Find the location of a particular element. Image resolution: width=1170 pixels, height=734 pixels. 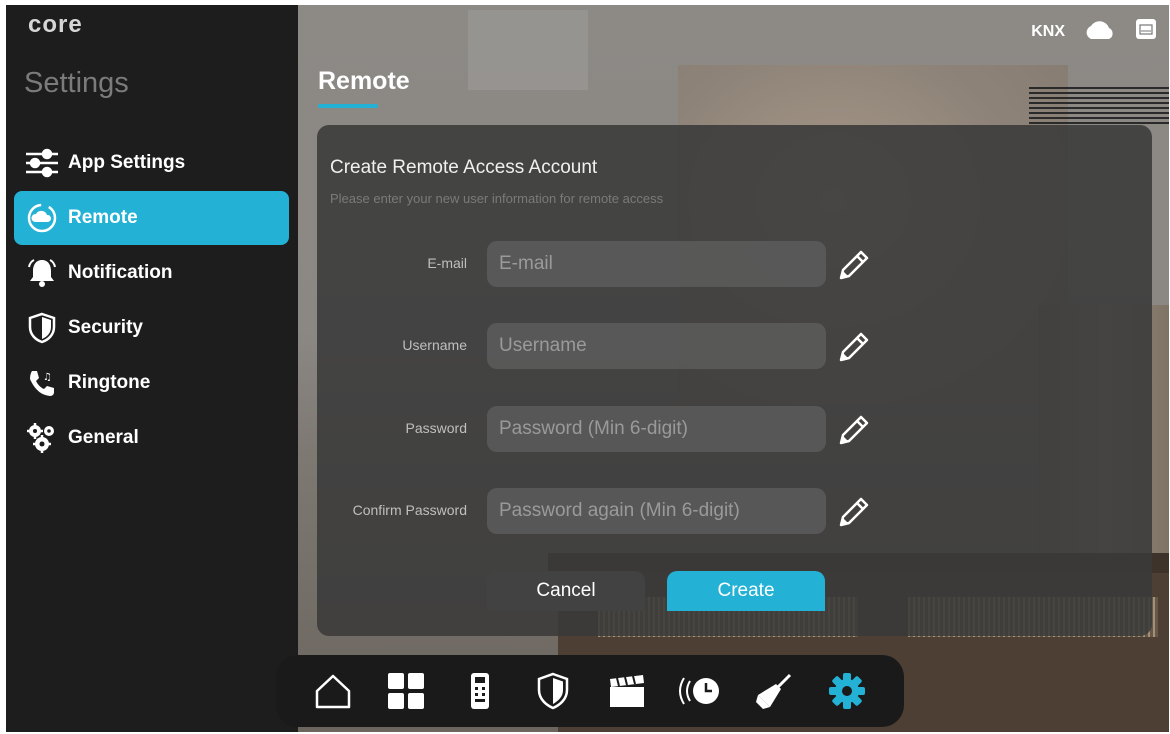

gears-icon is located at coordinates (42, 438).